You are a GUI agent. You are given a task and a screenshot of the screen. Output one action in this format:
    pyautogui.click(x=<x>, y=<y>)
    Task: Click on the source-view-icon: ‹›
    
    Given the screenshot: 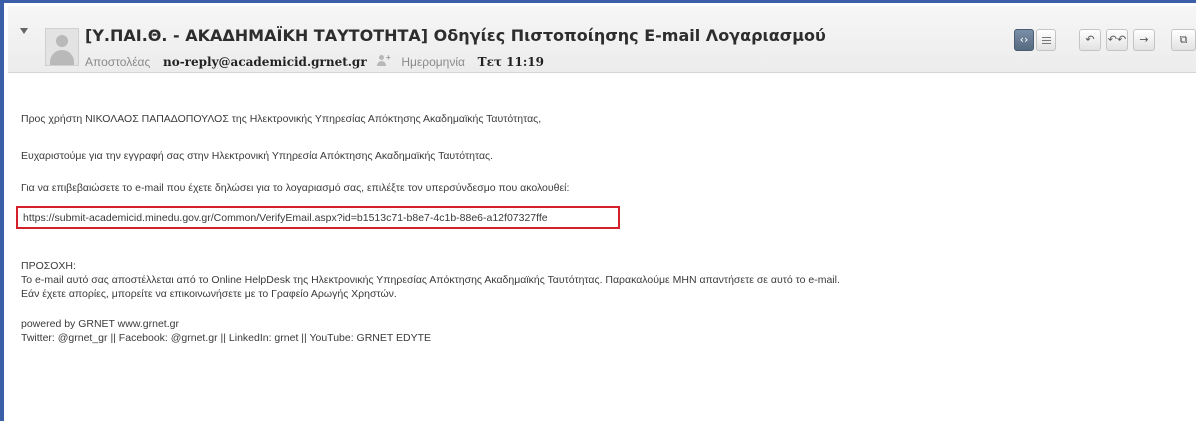 What is the action you would take?
    pyautogui.click(x=1024, y=40)
    